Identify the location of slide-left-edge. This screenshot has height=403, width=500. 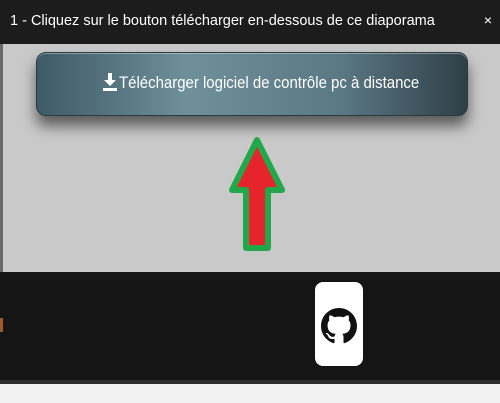
(1, 158).